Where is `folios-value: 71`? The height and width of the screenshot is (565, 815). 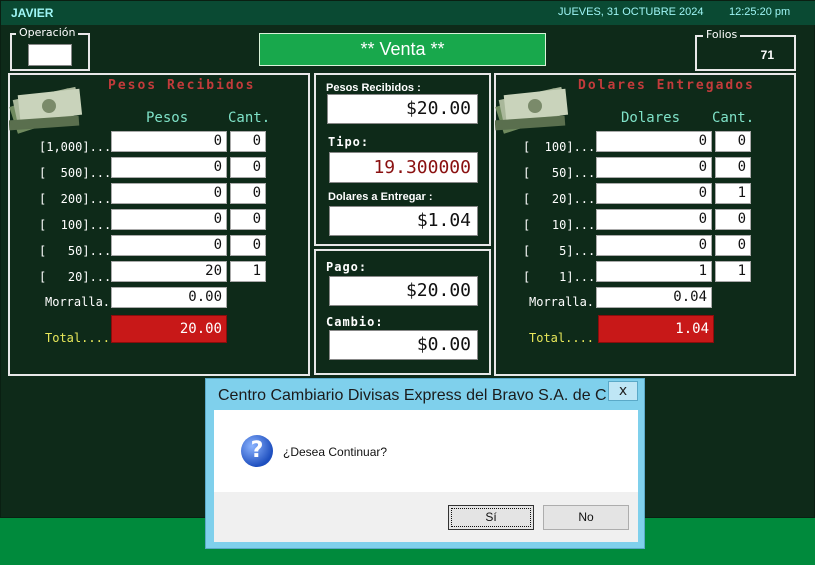 folios-value: 71 is located at coordinates (767, 55).